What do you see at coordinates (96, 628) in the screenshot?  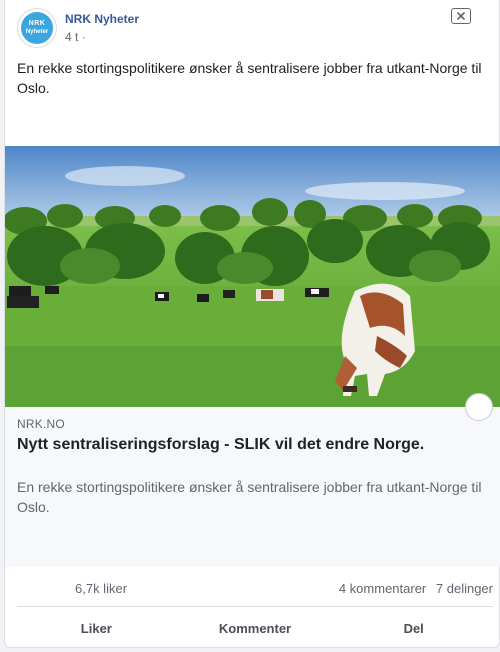 I see `like-button: Liker` at bounding box center [96, 628].